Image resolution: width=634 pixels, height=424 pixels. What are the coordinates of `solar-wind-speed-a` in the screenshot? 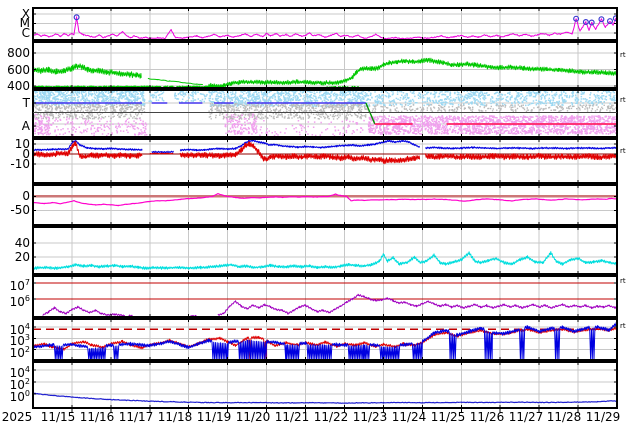 It's located at (87, 71).